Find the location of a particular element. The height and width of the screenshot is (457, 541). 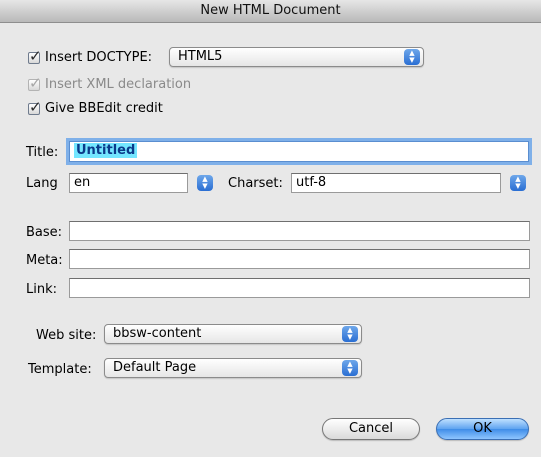

base-label: Base: is located at coordinates (44, 232).